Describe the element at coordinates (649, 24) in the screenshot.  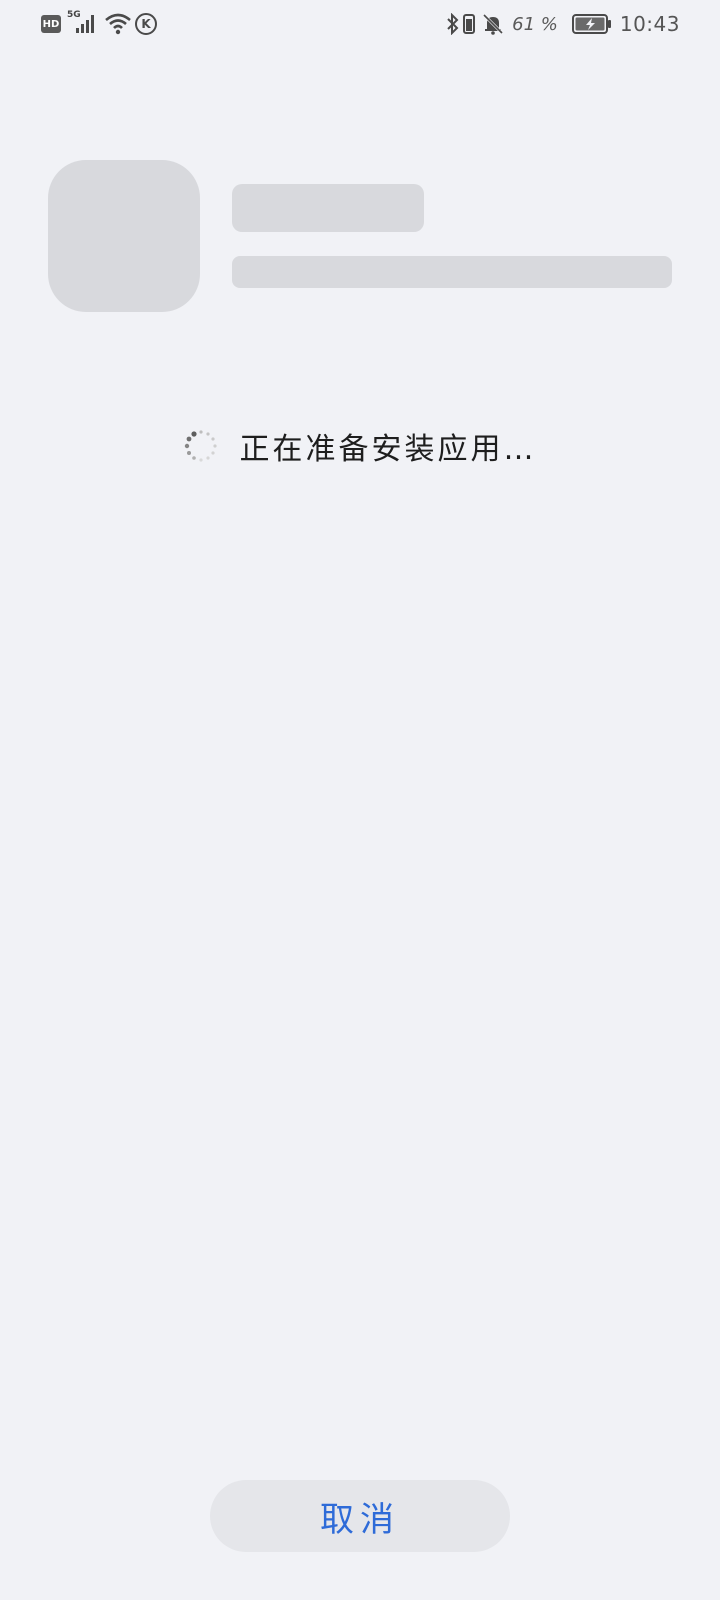
I see `clock: 10:43` at that location.